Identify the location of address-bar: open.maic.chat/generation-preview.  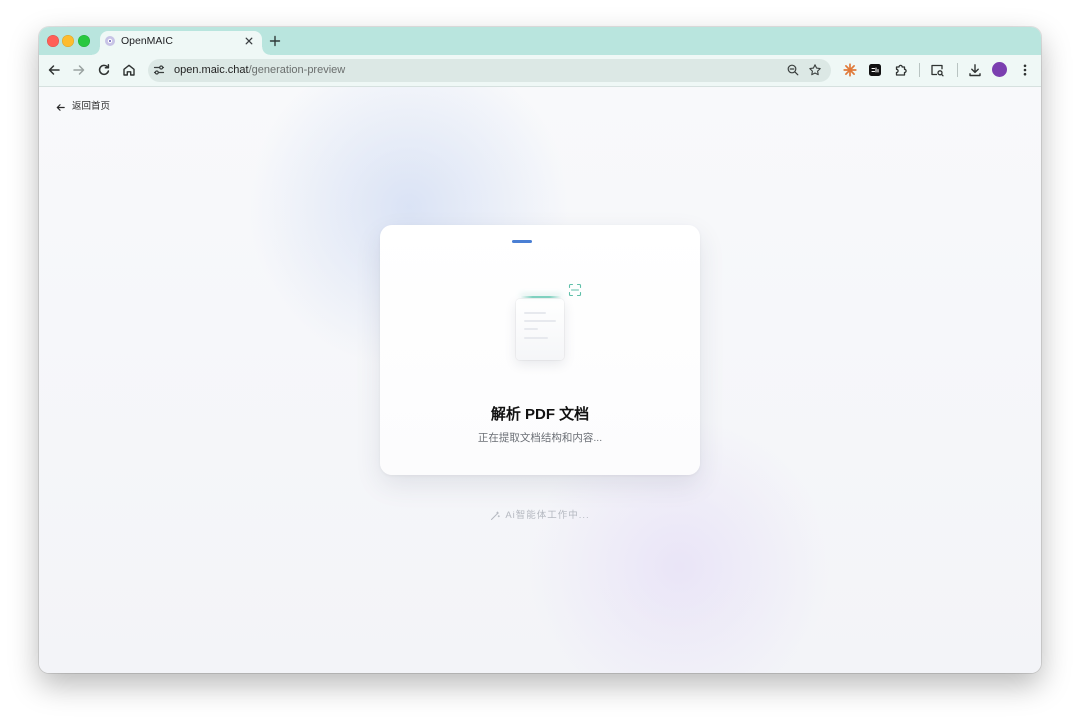
(489, 70).